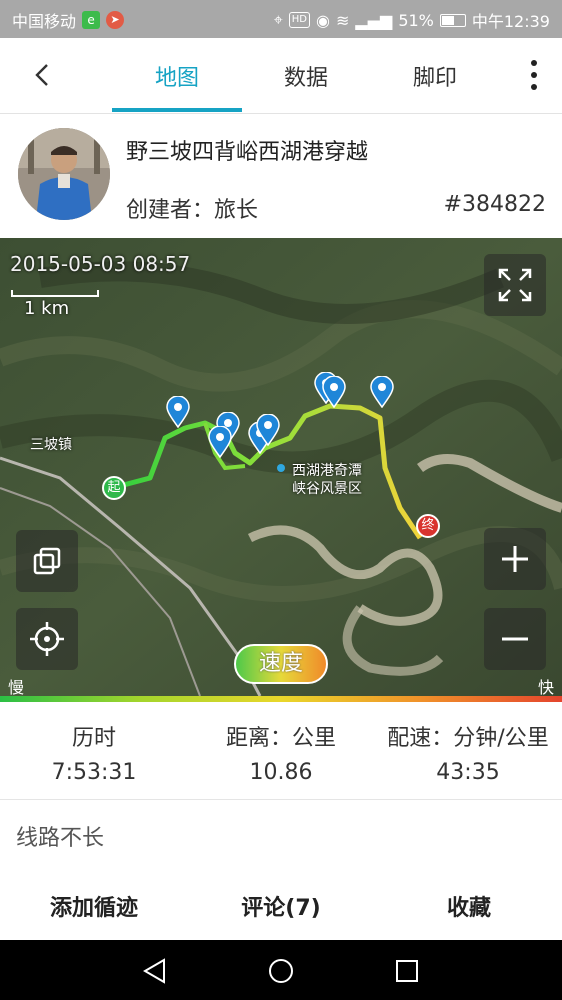 This screenshot has width=562, height=1000. Describe the element at coordinates (407, 971) in the screenshot. I see `recents-square-icon` at that location.